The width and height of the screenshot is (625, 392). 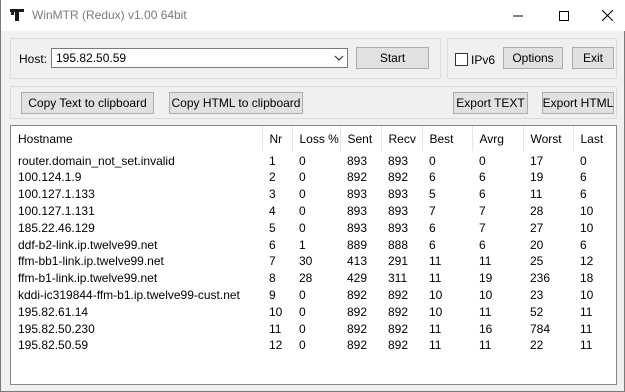 I want to click on table-row: 185.22.46.129 5 0 893 893 6 7 27 10, so click(x=313, y=227).